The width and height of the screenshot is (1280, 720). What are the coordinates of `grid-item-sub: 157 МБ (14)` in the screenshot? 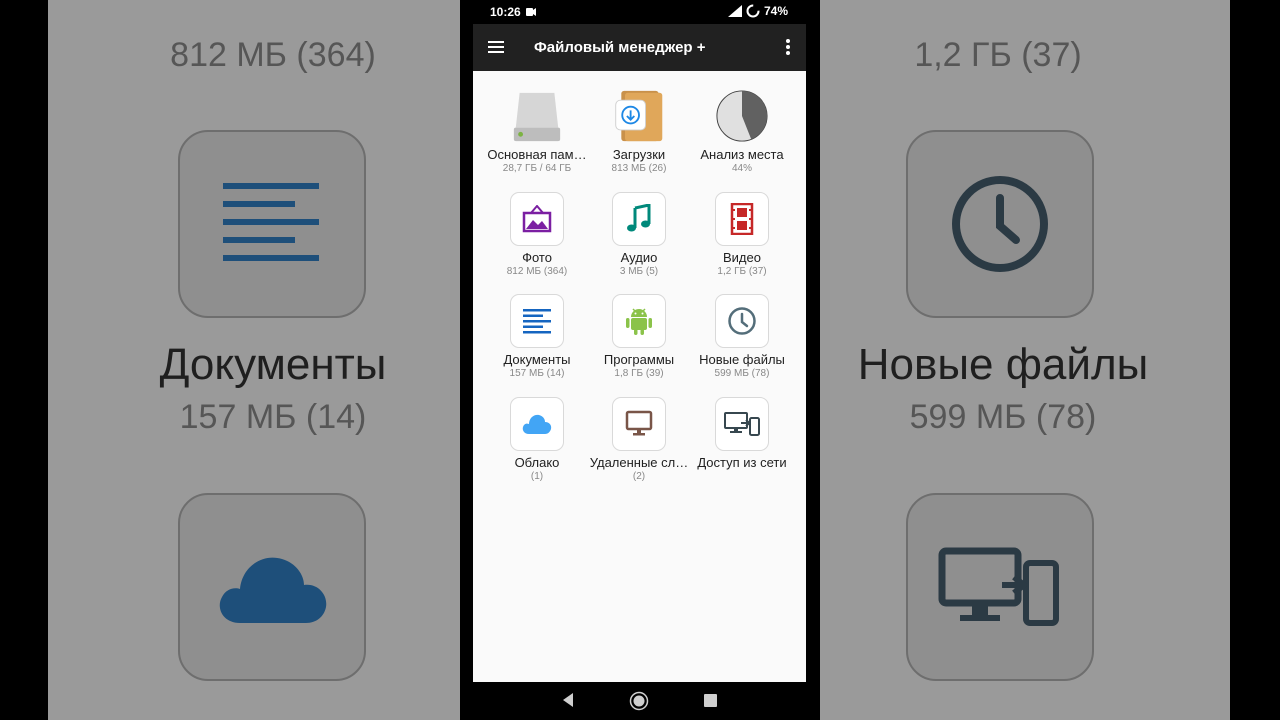 It's located at (537, 373).